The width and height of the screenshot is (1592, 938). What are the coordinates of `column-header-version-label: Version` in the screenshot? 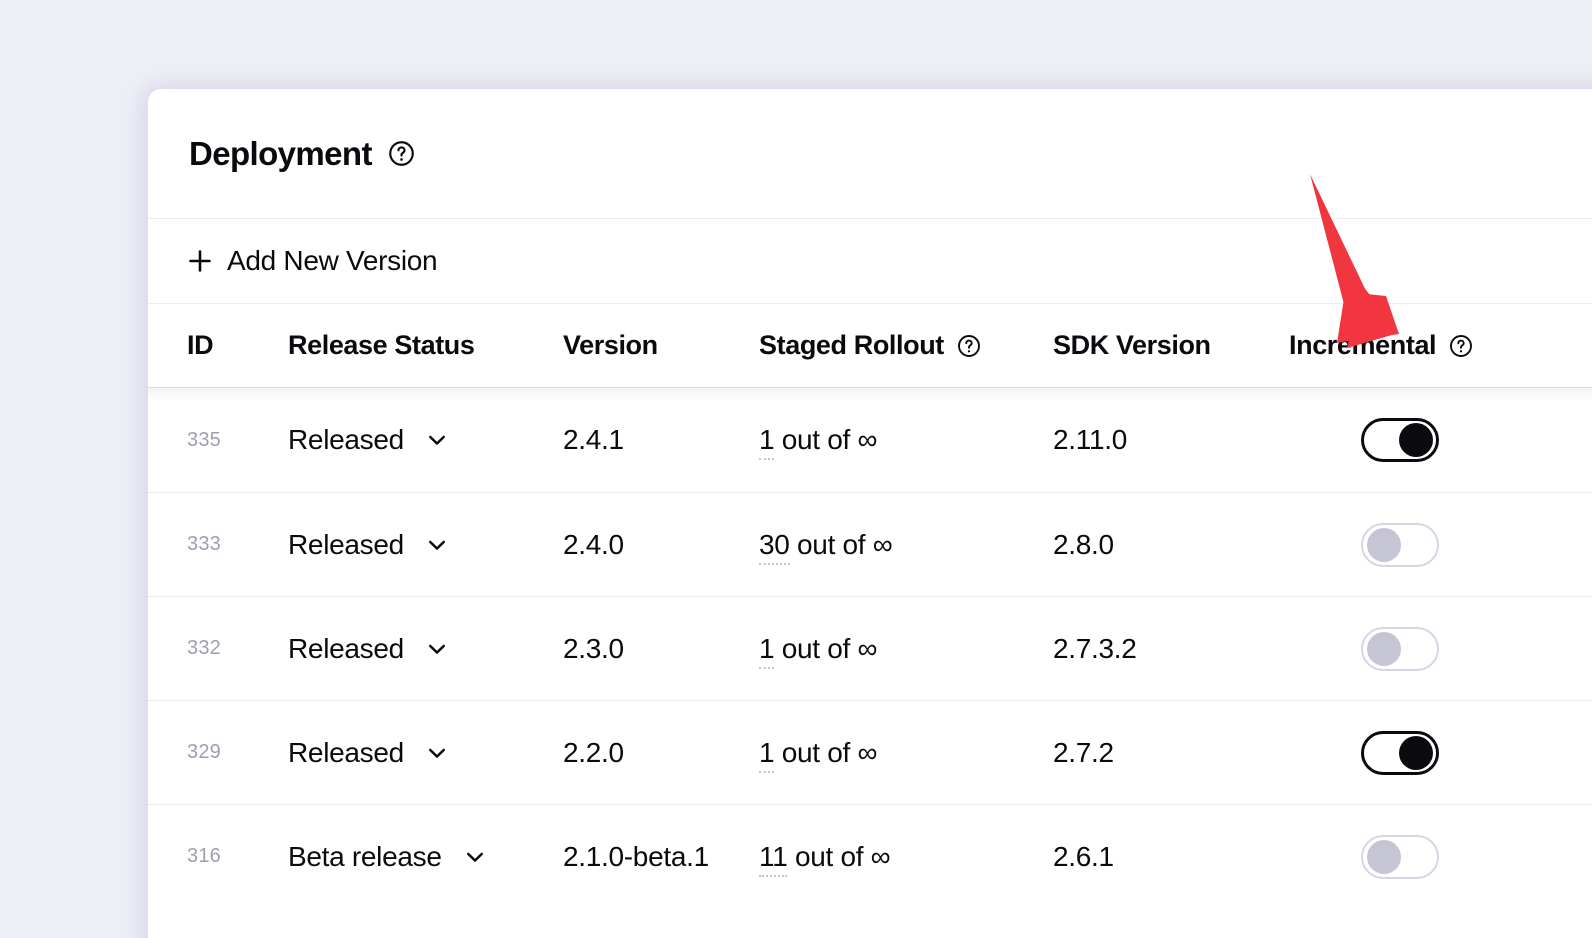 It's located at (610, 345).